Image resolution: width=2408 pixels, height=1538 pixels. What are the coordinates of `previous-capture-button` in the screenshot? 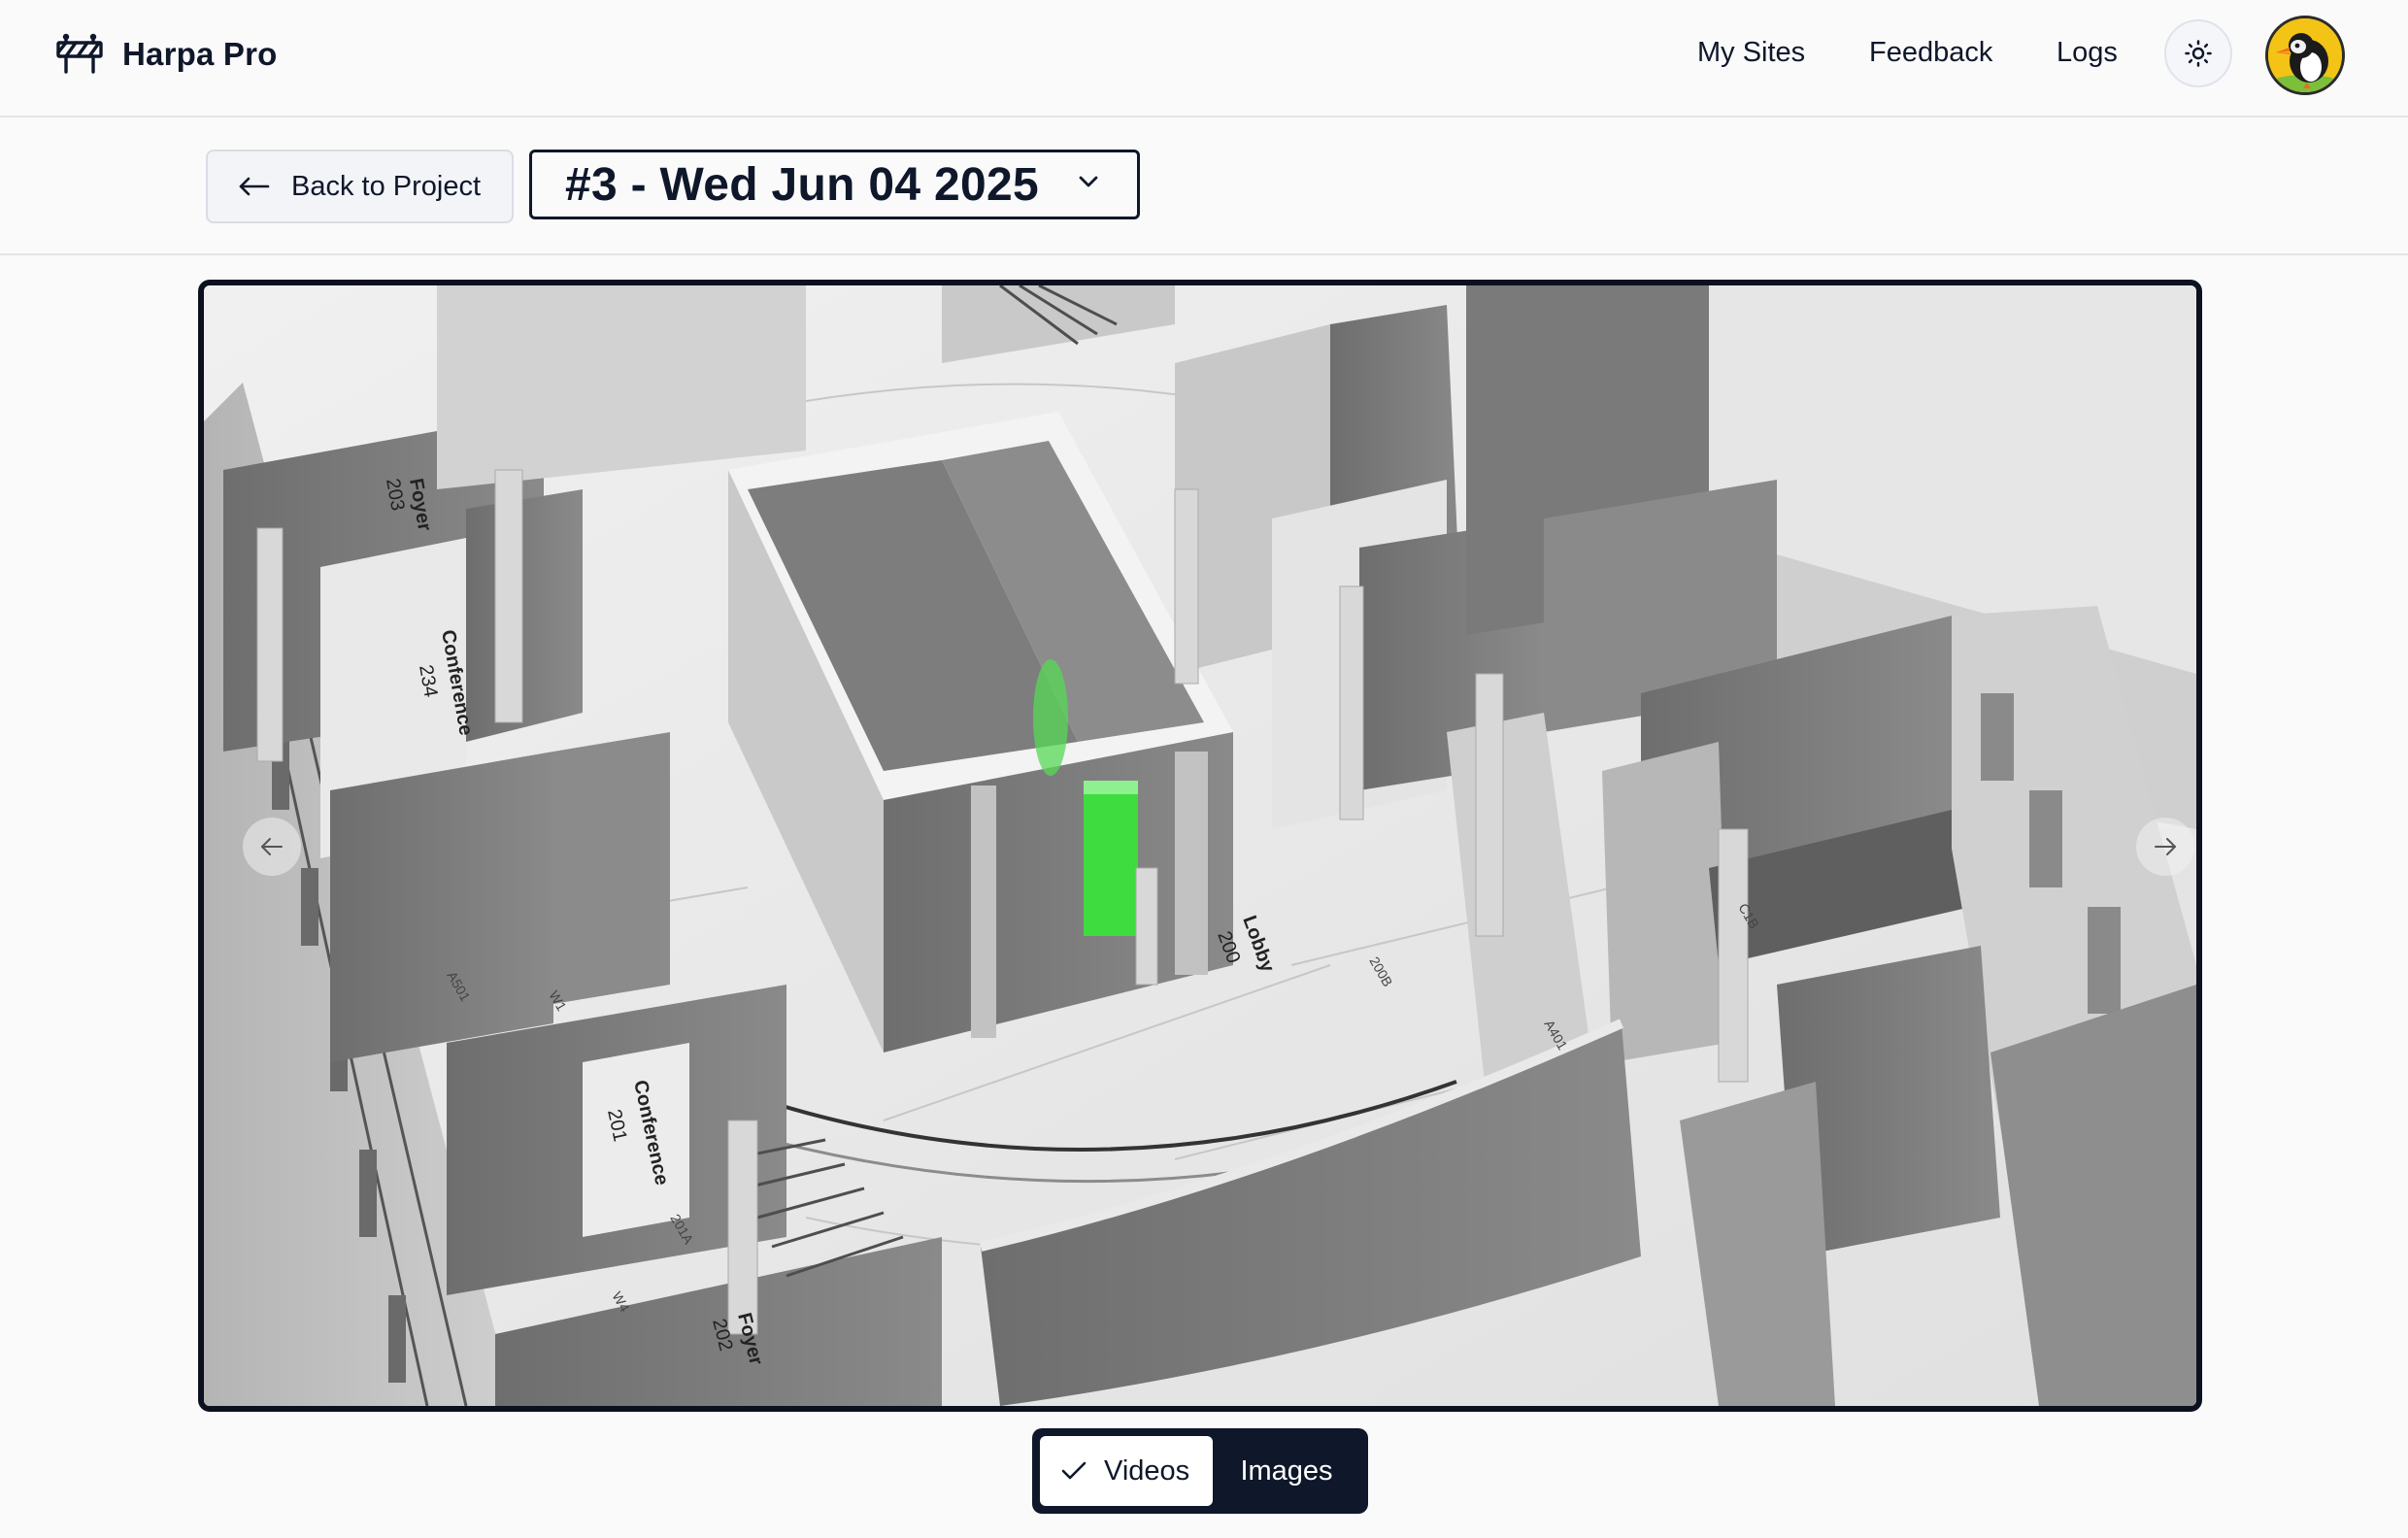 It's located at (272, 847).